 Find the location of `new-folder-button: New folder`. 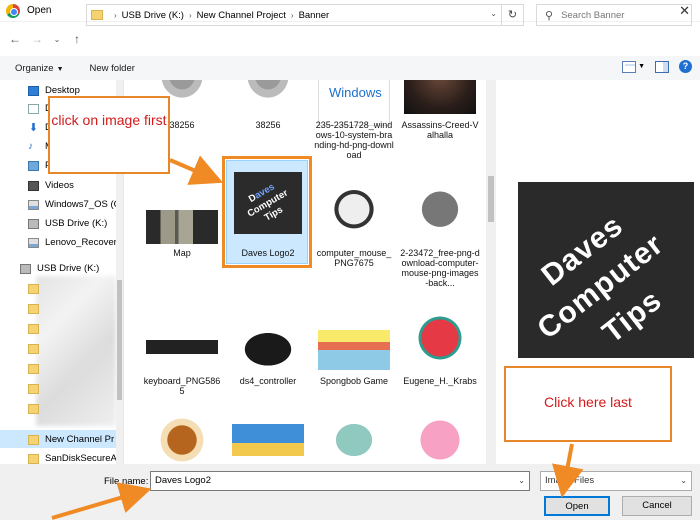

new-folder-button: New folder is located at coordinates (112, 68).